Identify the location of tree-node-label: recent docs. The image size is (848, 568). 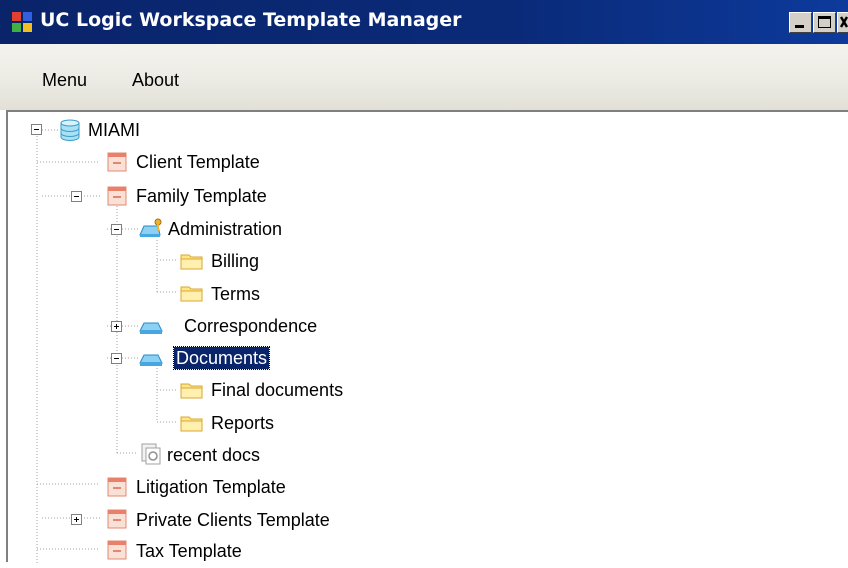
(214, 455).